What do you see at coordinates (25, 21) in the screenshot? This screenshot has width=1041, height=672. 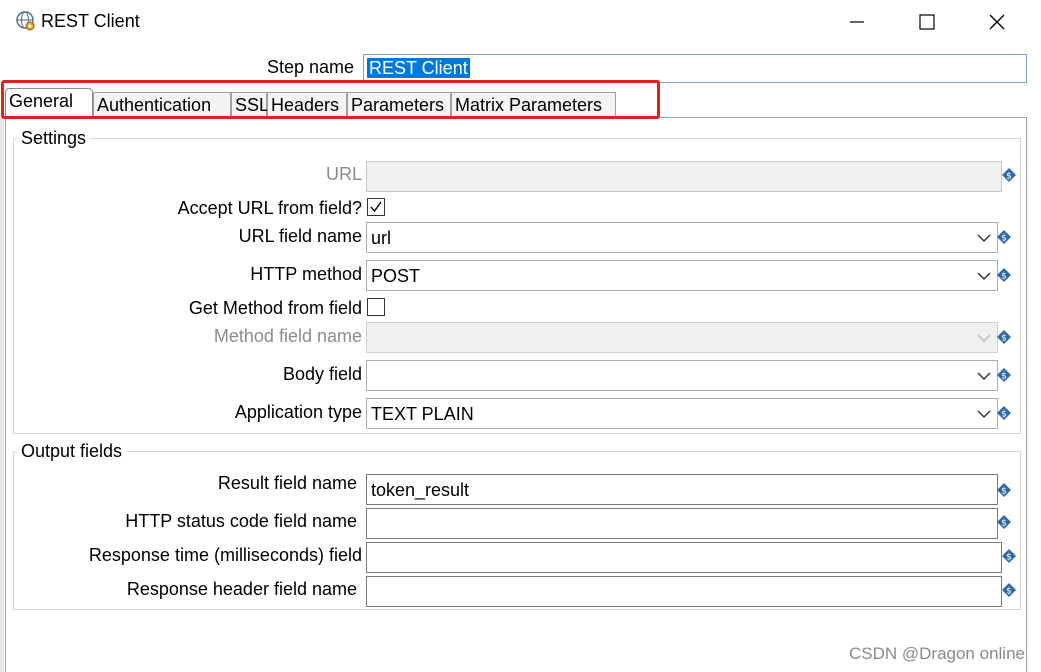 I see `globe-gear-icon` at bounding box center [25, 21].